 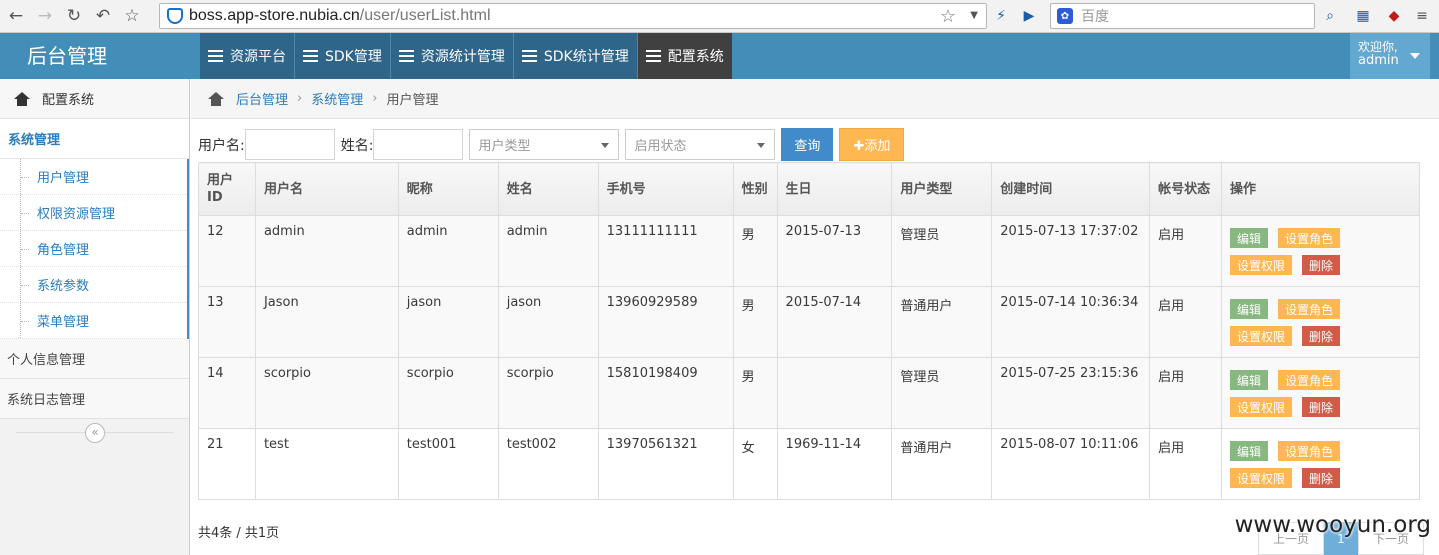 What do you see at coordinates (227, 189) in the screenshot?
I see `column-header: 用户ID` at bounding box center [227, 189].